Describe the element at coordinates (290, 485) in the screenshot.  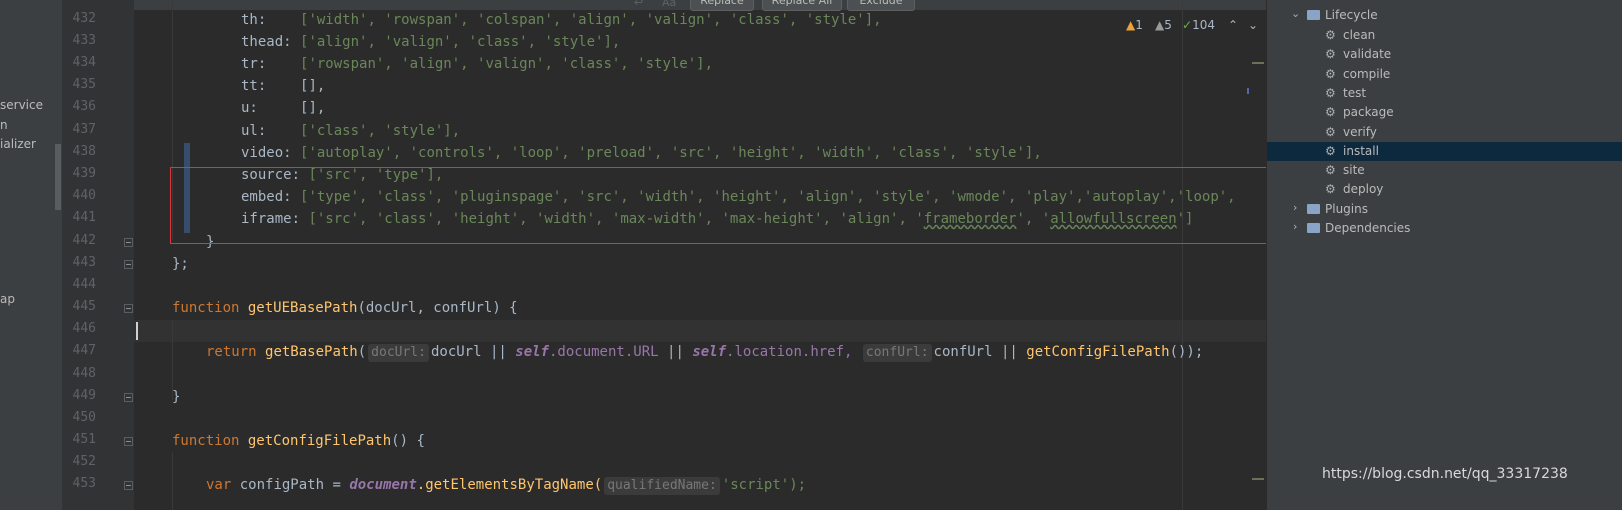
I see `variable: configPath =` at that location.